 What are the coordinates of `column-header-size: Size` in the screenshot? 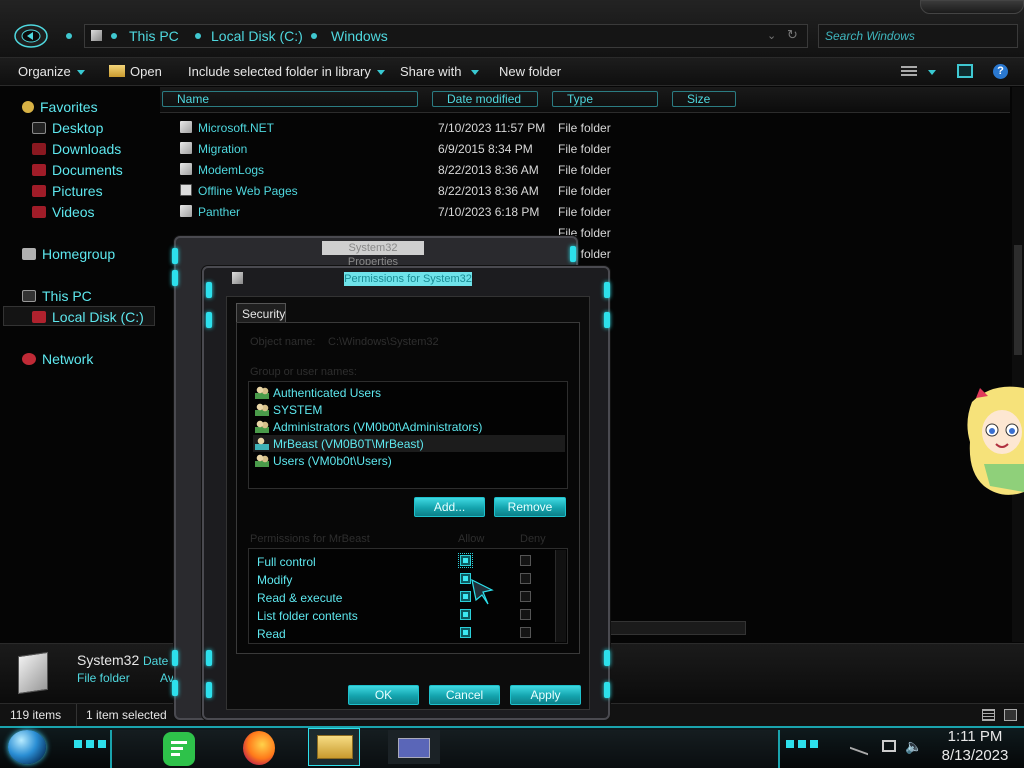 It's located at (704, 99).